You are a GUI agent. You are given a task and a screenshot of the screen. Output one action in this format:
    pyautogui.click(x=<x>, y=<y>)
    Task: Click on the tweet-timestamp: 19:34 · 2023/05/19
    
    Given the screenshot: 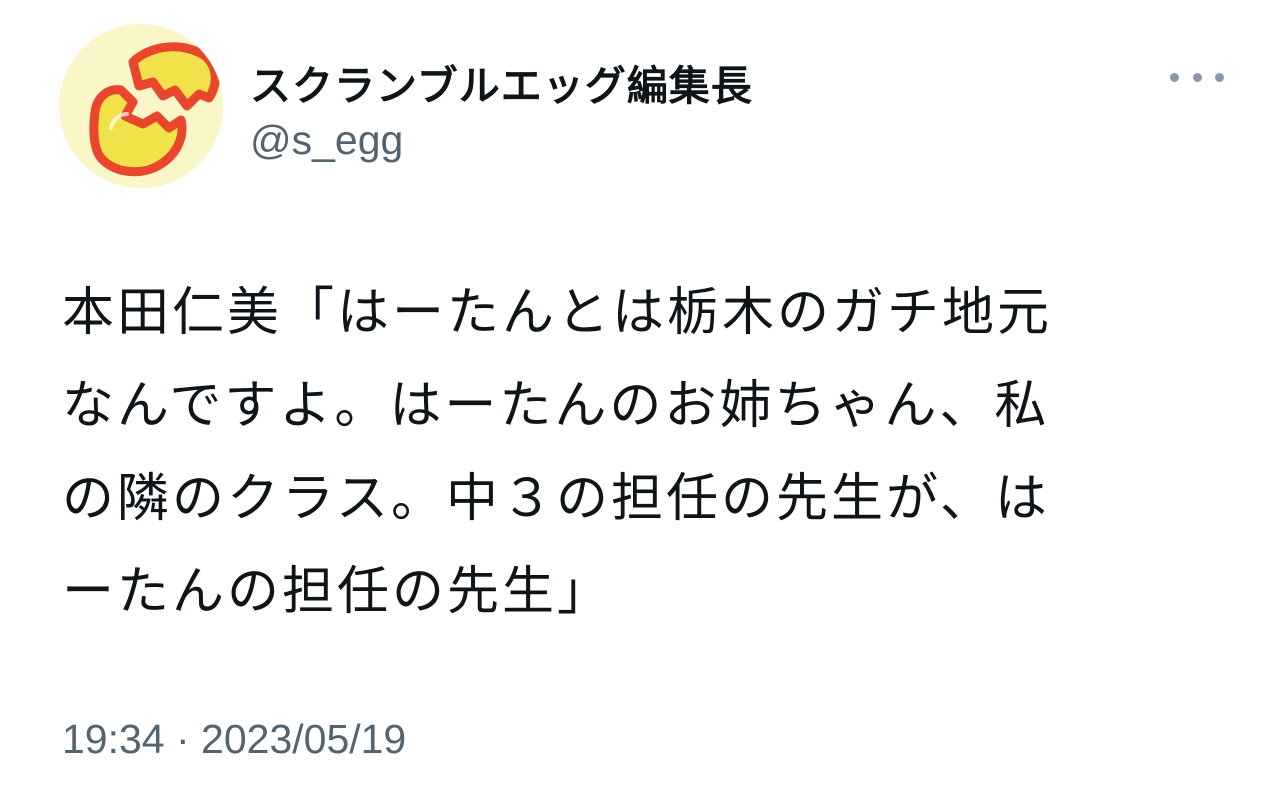 What is the action you would take?
    pyautogui.click(x=234, y=739)
    